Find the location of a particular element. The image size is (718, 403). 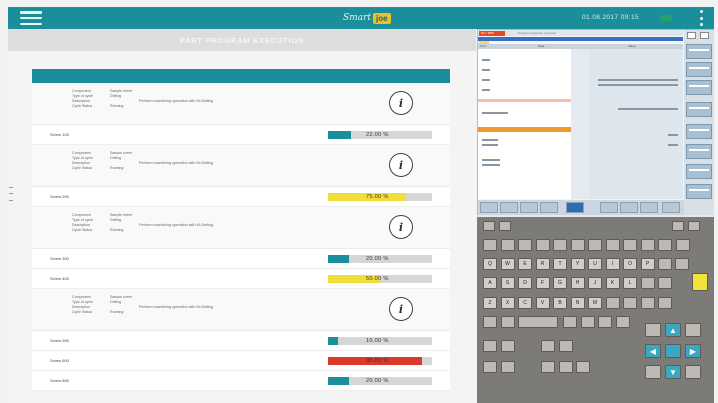

key-e: E is located at coordinates (525, 264).